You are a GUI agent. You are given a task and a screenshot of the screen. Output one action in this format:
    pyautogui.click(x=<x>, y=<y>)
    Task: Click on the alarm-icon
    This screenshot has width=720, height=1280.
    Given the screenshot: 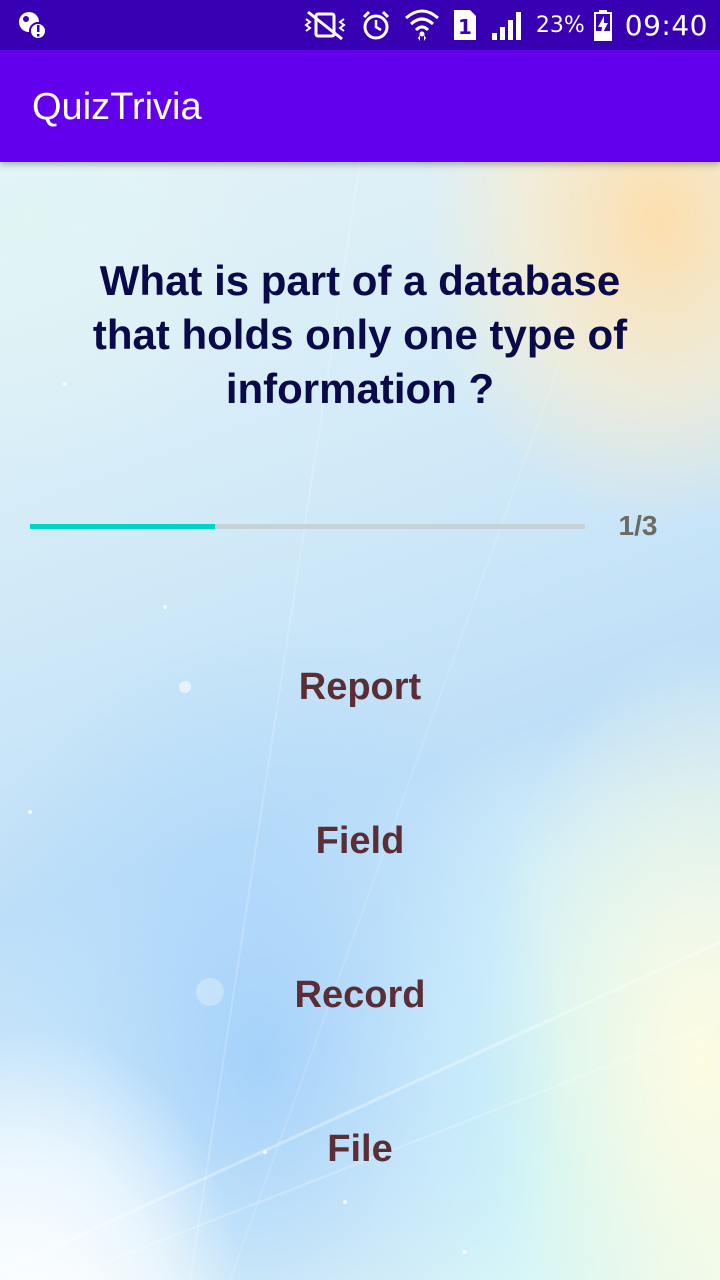 What is the action you would take?
    pyautogui.click(x=376, y=25)
    